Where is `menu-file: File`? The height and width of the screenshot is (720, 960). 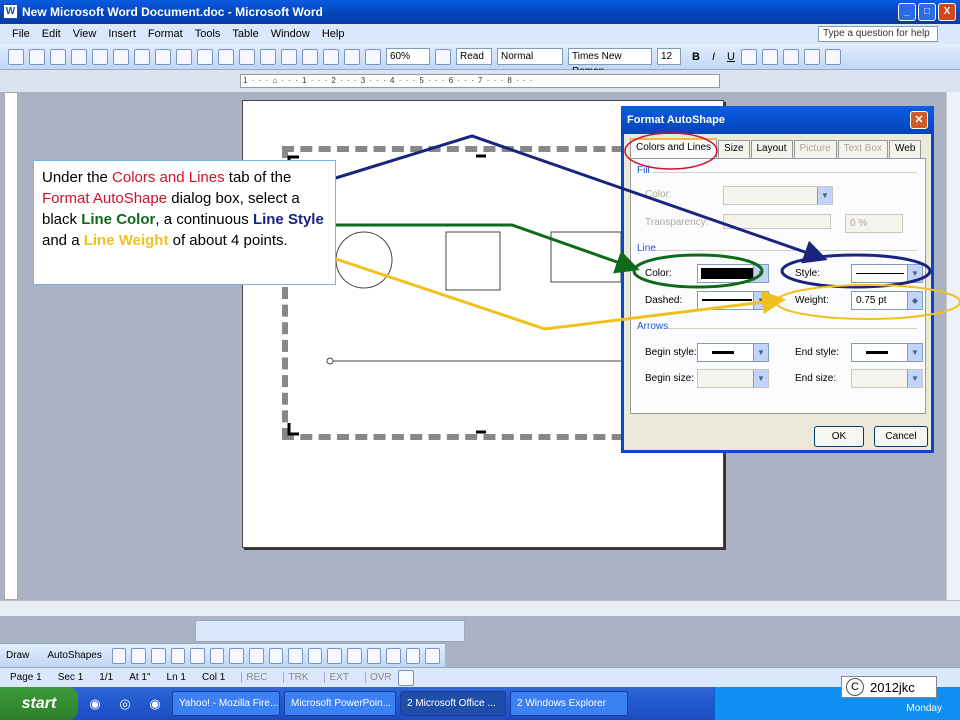
menu-file: File is located at coordinates (21, 34).